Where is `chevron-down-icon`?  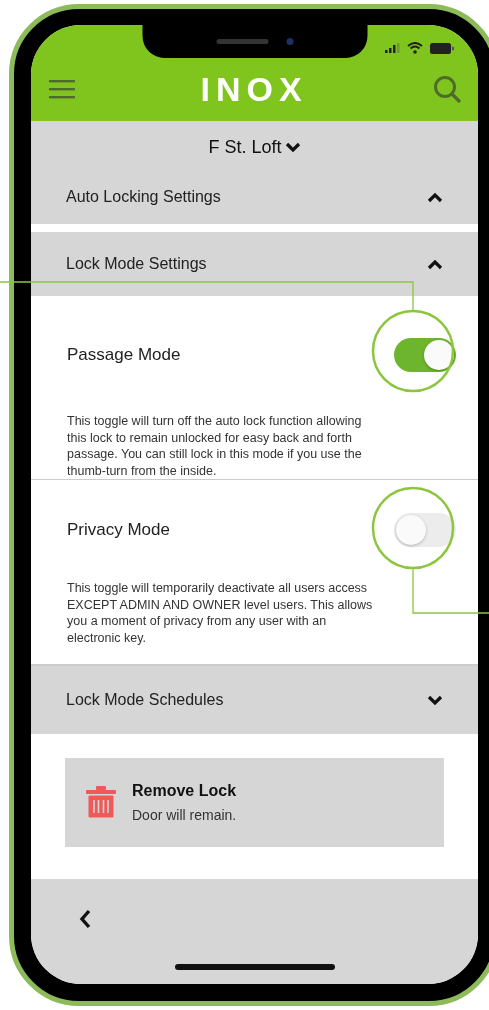
chevron-down-icon is located at coordinates (292, 147).